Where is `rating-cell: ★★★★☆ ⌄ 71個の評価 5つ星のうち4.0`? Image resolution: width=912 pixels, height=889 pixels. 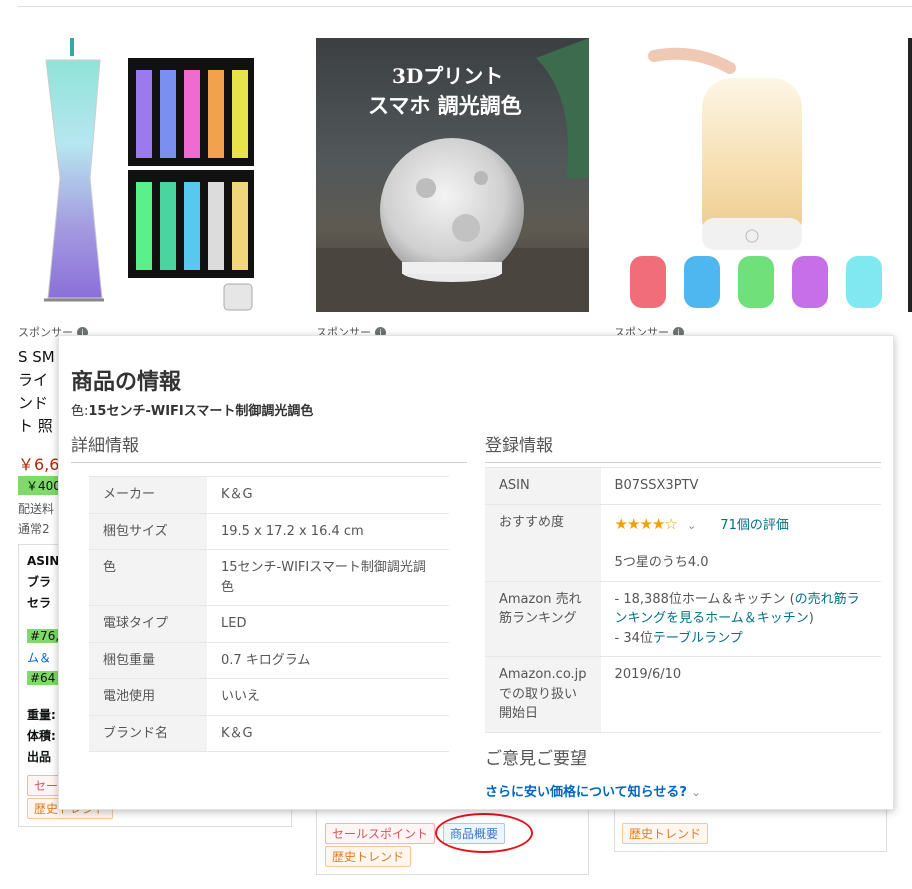 rating-cell: ★★★★☆ ⌄ 71個の評価 5つ星のうち4.0 is located at coordinates (740, 543).